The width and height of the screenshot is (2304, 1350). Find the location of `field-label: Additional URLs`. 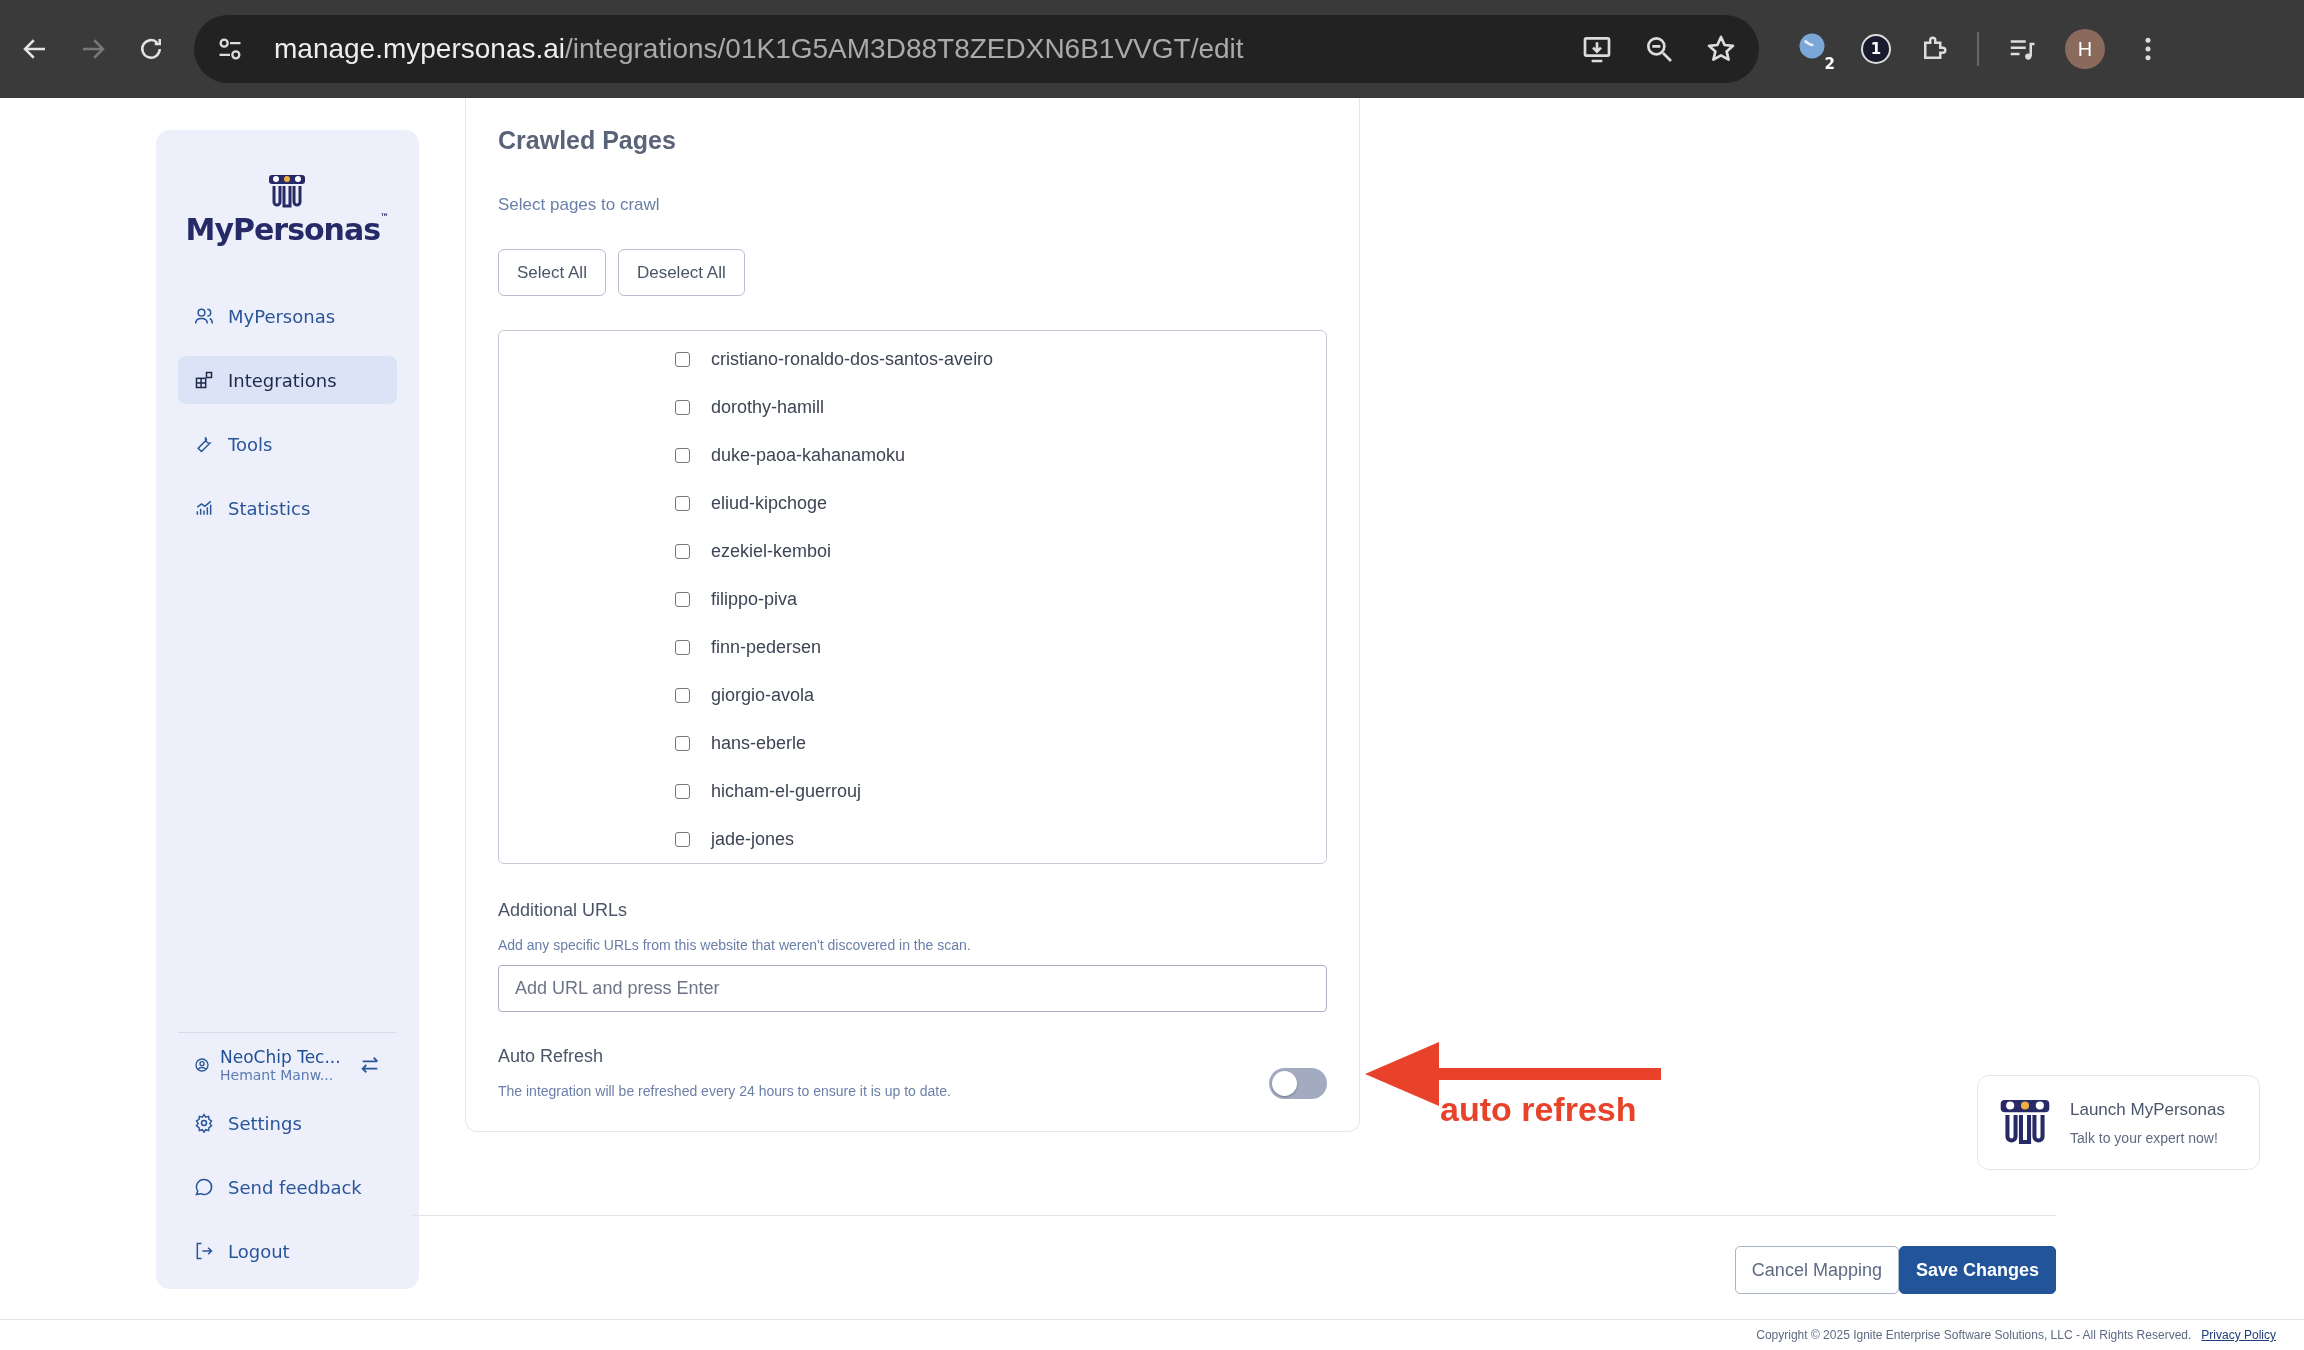

field-label: Additional URLs is located at coordinates (563, 910).